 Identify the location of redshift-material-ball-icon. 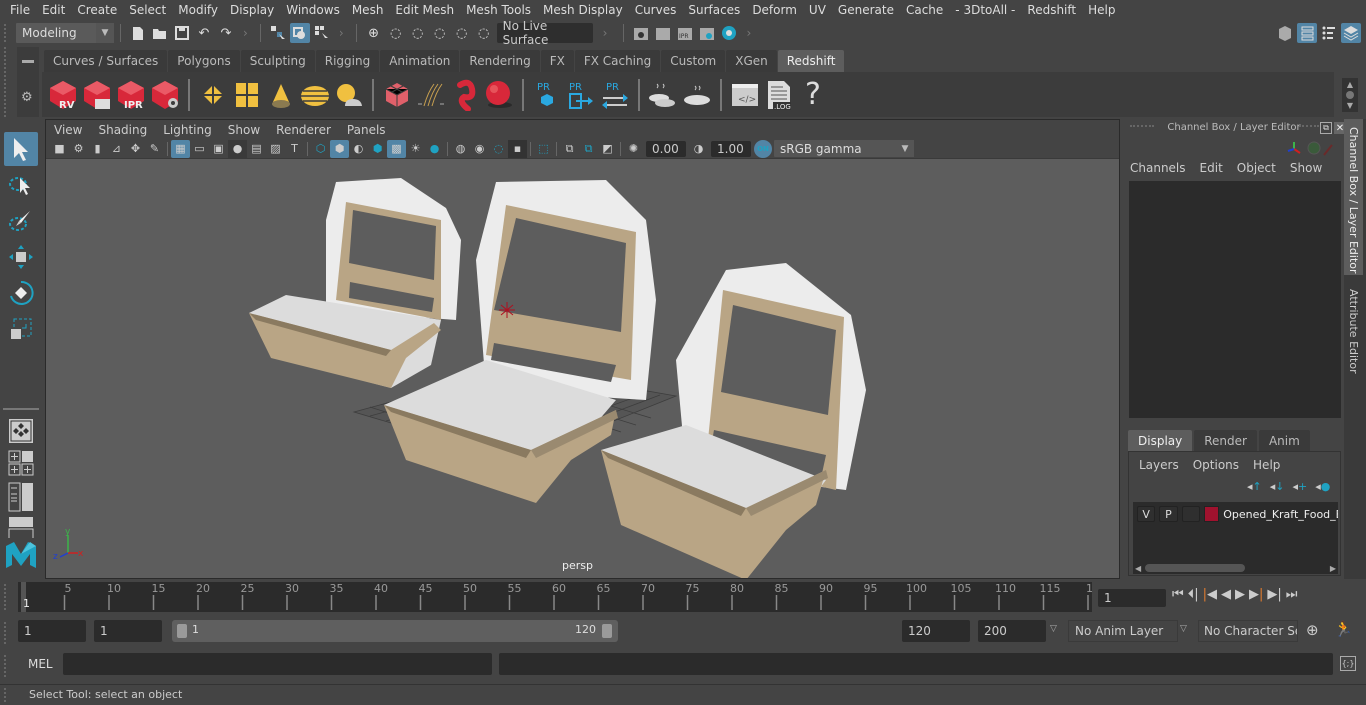
(499, 95).